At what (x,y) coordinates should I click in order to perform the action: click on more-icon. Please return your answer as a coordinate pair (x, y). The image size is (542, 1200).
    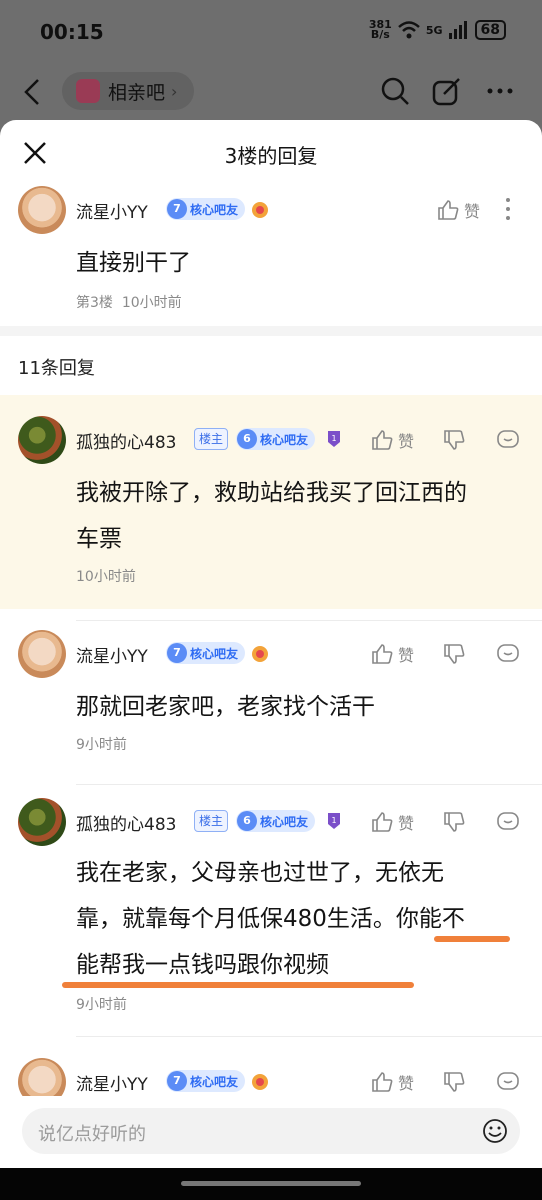
    Looking at the image, I should click on (500, 91).